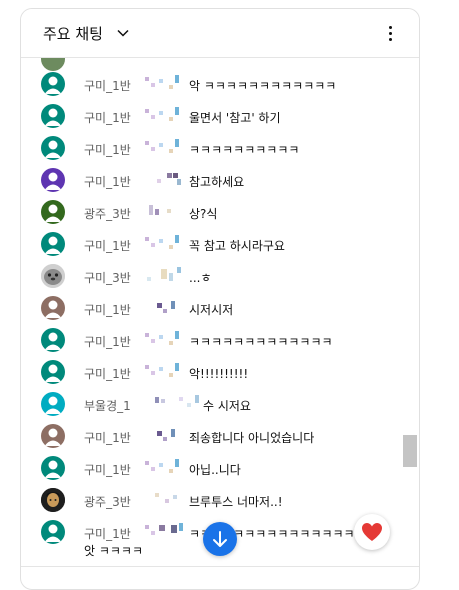 The width and height of the screenshot is (459, 590). I want to click on reaction-button, so click(372, 532).